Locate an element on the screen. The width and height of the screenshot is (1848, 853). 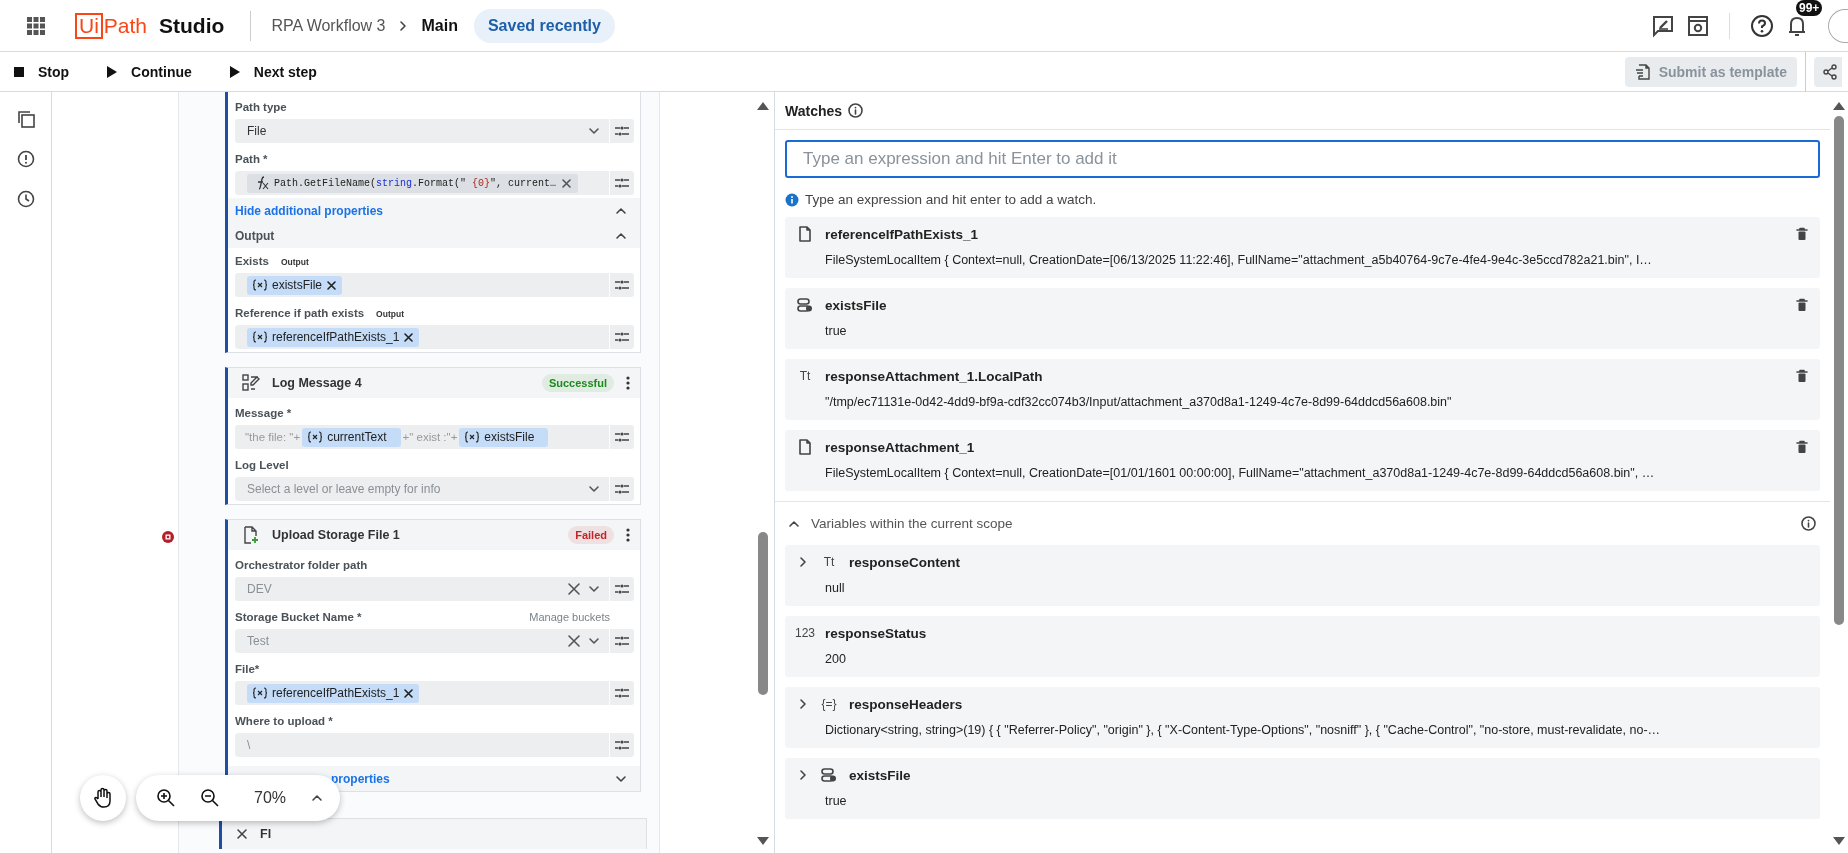
stop-button: Stop is located at coordinates (48, 71).